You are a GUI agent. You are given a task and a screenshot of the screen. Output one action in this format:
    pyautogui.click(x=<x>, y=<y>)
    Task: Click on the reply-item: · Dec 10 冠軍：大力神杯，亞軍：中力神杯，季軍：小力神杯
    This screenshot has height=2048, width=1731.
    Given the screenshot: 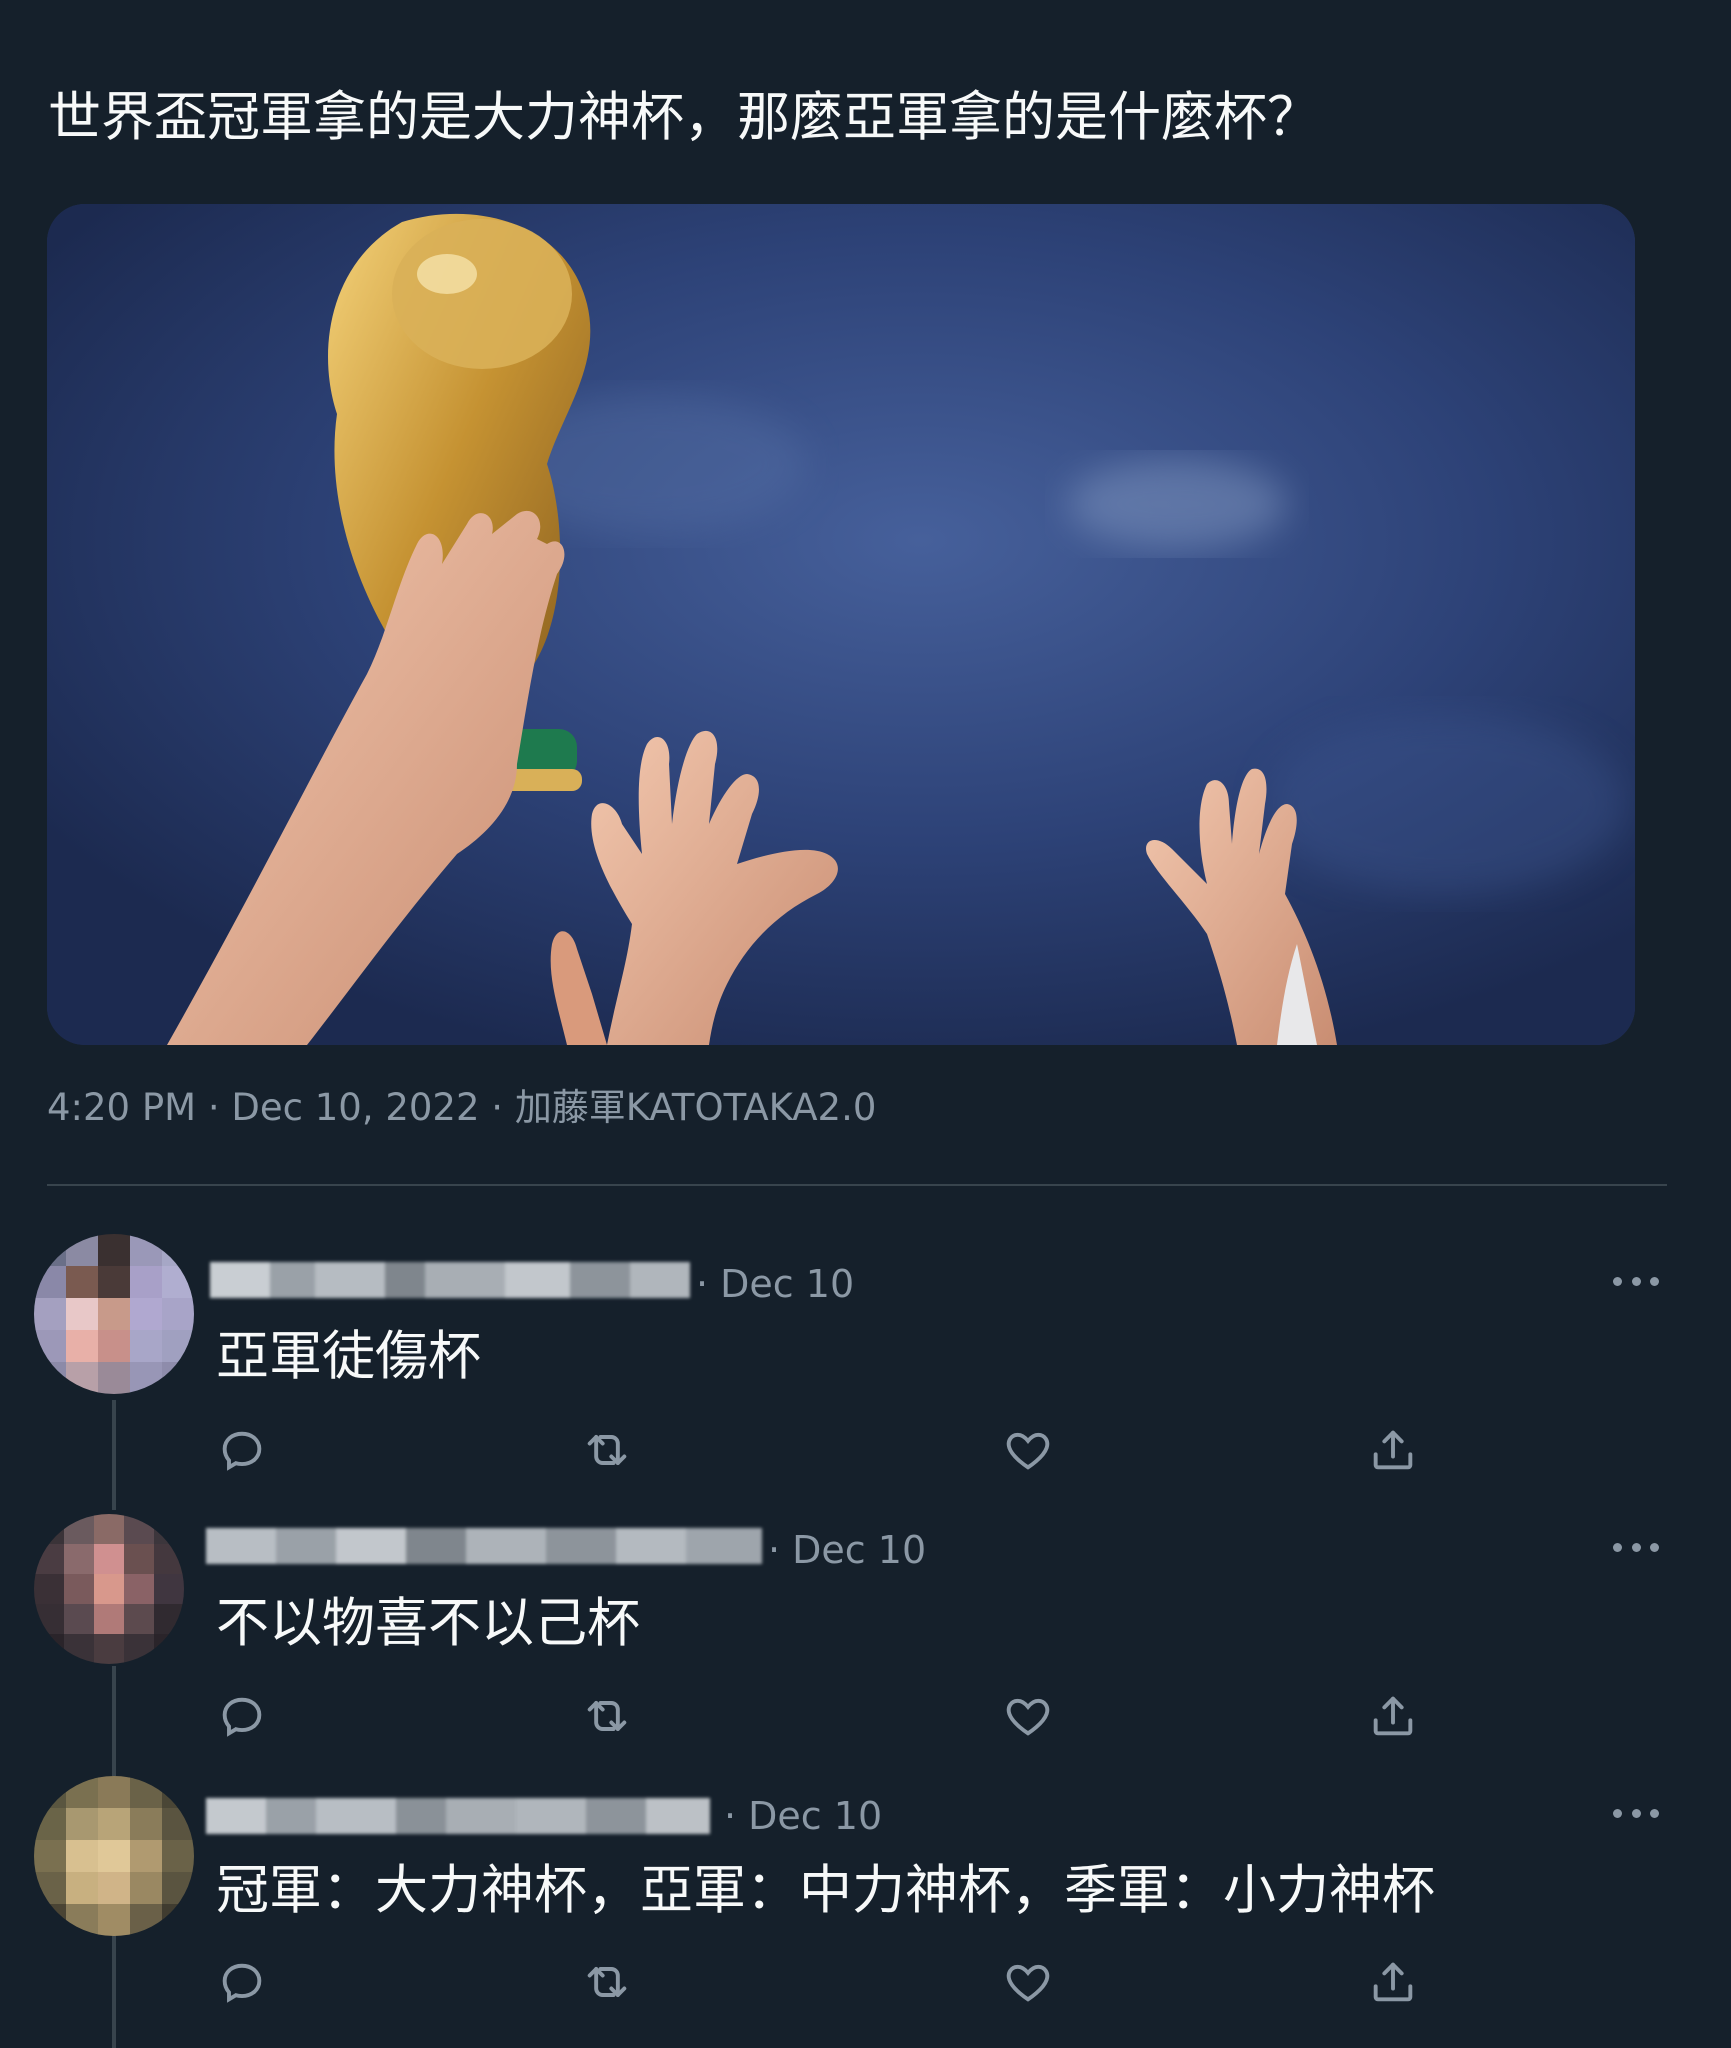 What is the action you would take?
    pyautogui.click(x=865, y=1905)
    